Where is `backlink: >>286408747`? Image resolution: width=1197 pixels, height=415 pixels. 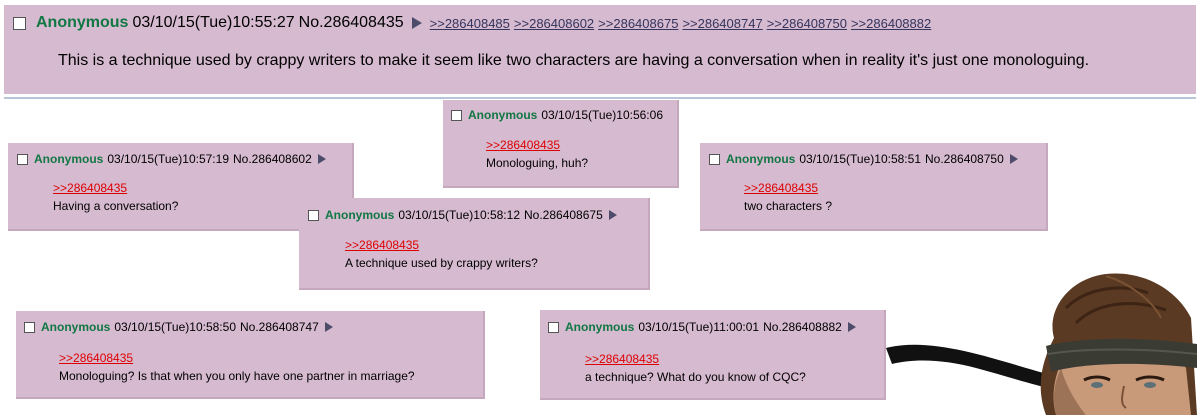 backlink: >>286408747 is located at coordinates (722, 23).